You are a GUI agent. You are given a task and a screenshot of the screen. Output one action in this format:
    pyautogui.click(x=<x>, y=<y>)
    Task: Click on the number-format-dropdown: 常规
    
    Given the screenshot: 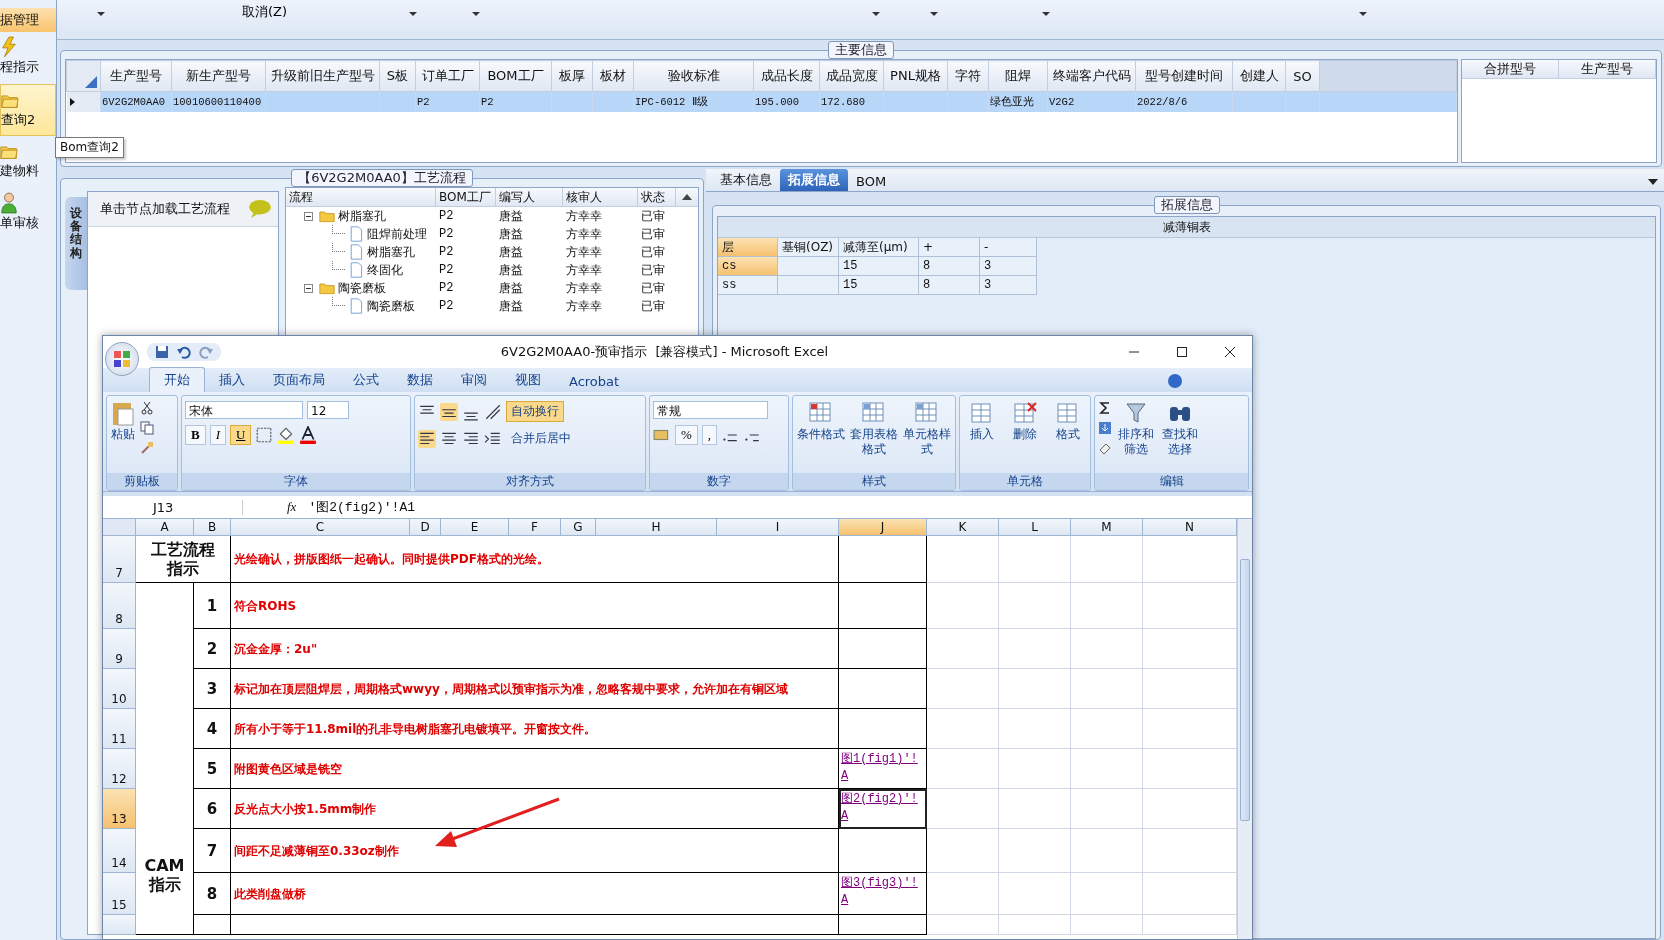 What is the action you would take?
    pyautogui.click(x=710, y=410)
    